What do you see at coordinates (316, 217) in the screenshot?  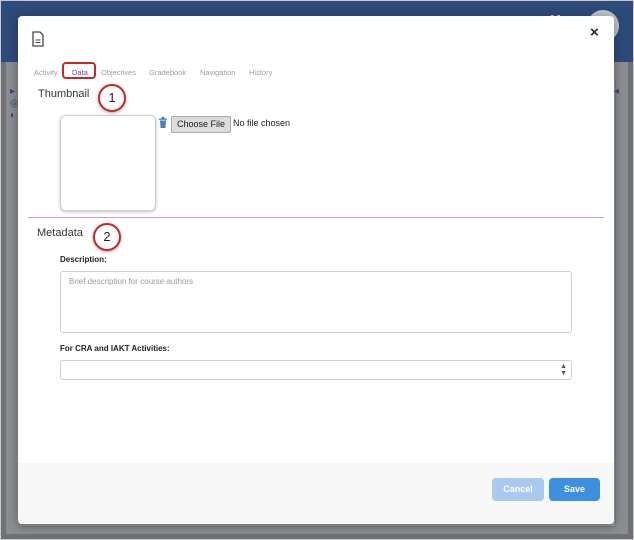 I see `section-divider` at bounding box center [316, 217].